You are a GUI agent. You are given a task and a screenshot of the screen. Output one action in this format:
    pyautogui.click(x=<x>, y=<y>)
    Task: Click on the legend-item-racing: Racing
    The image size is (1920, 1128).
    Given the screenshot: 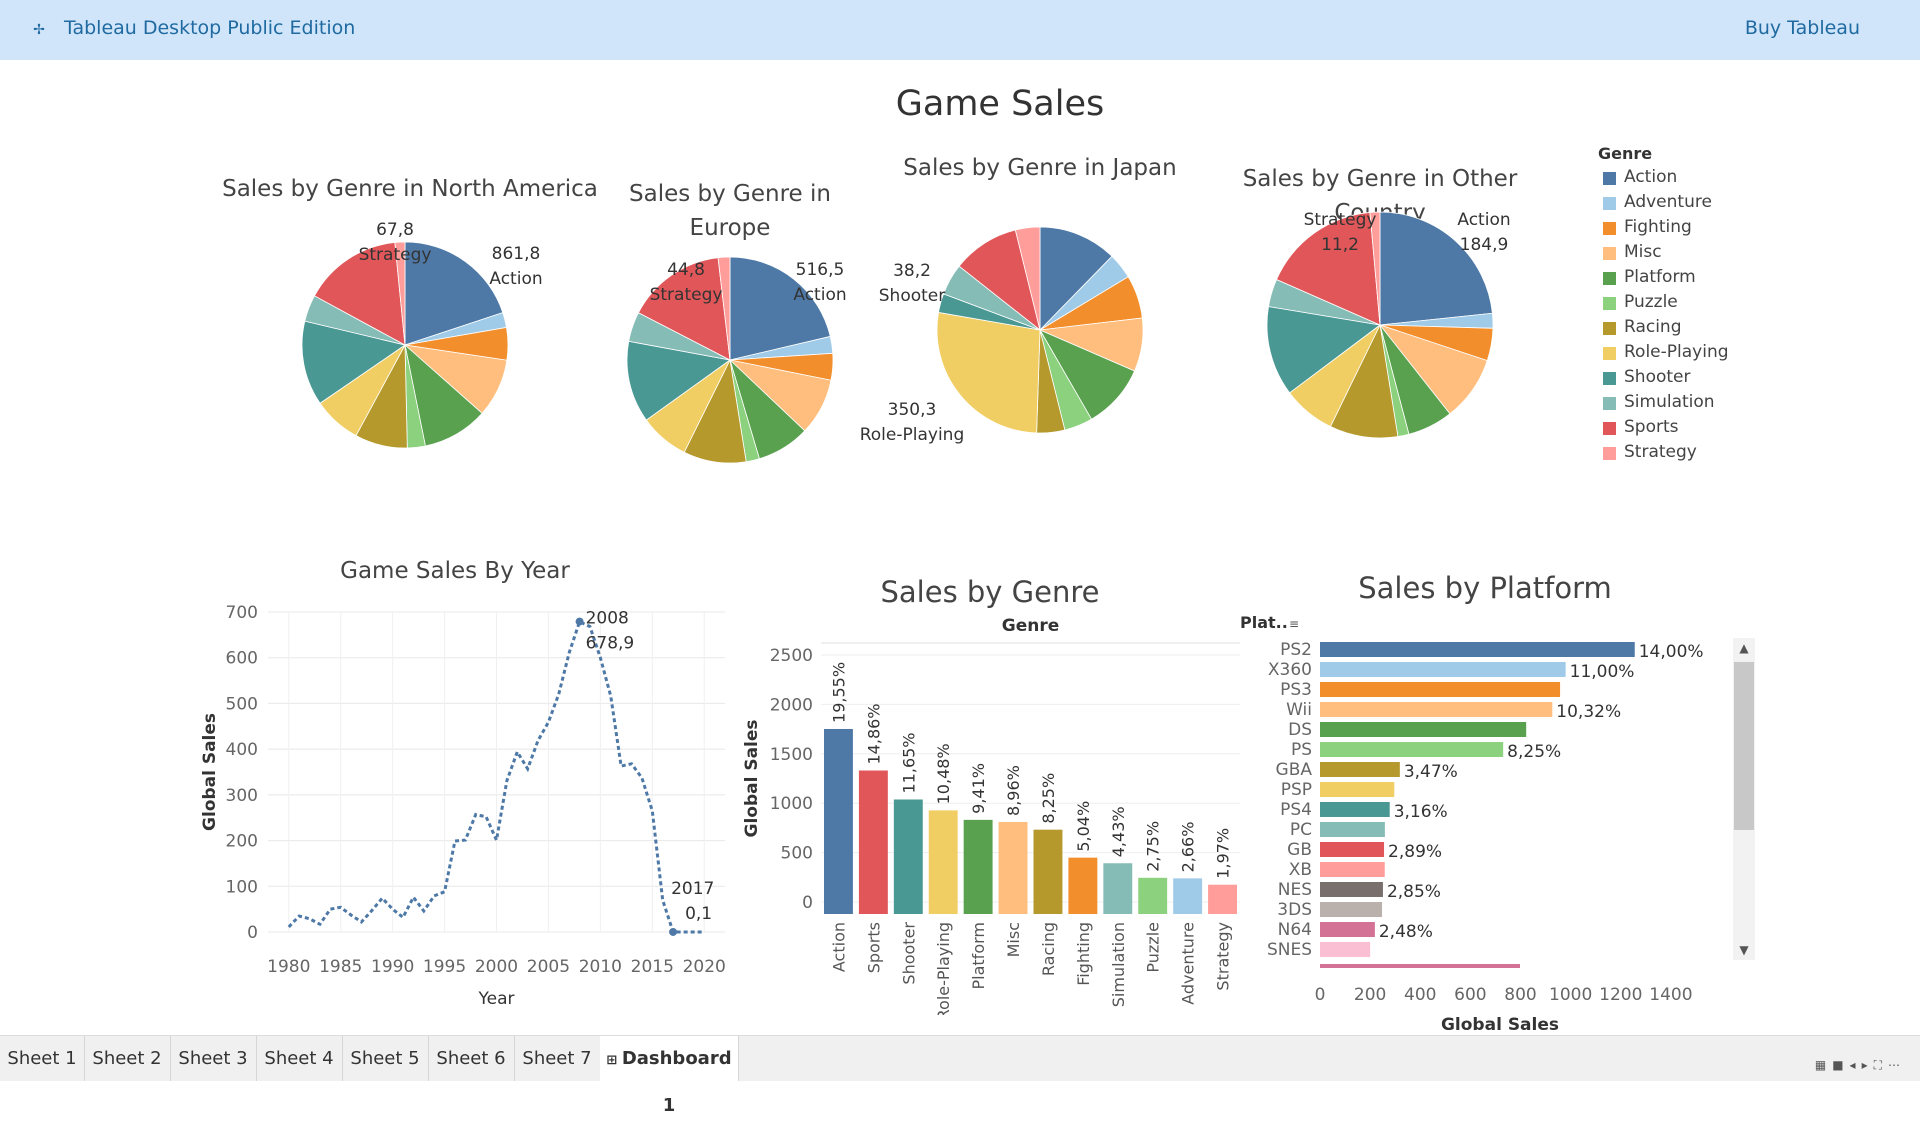 What is the action you would take?
    pyautogui.click(x=1663, y=327)
    